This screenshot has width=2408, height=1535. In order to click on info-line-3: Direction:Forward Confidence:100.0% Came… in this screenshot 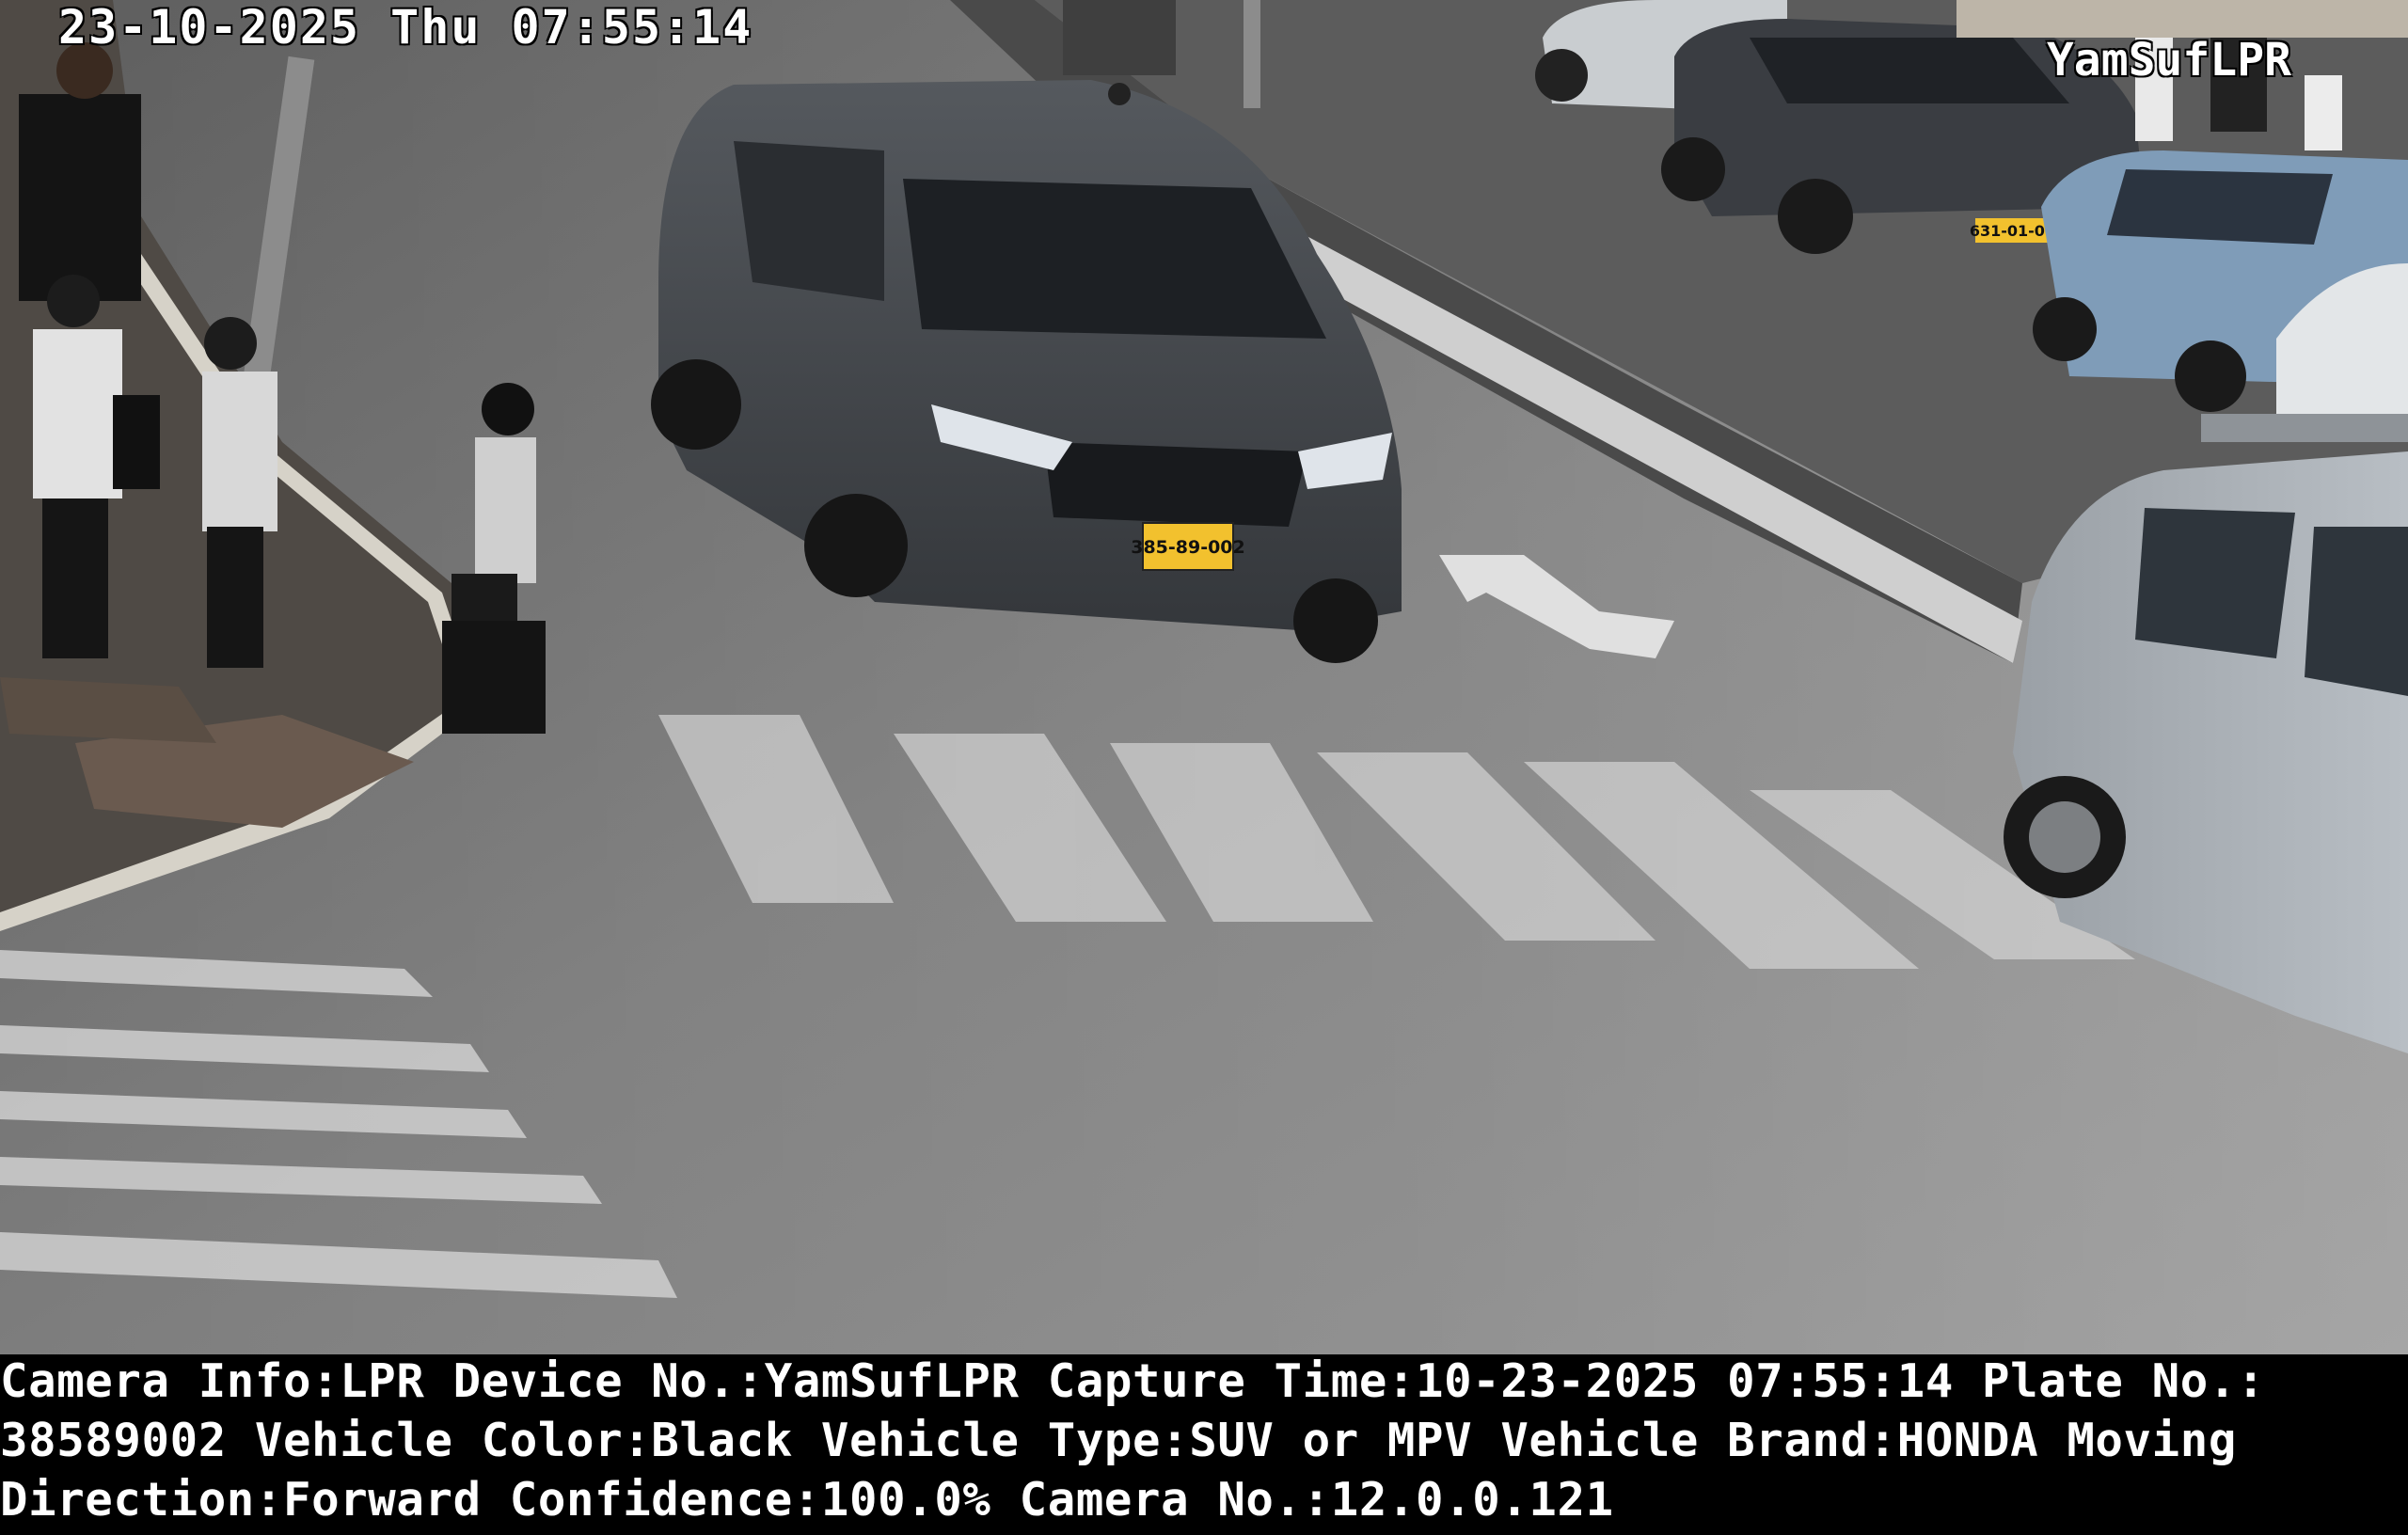, I will do `click(807, 1500)`.